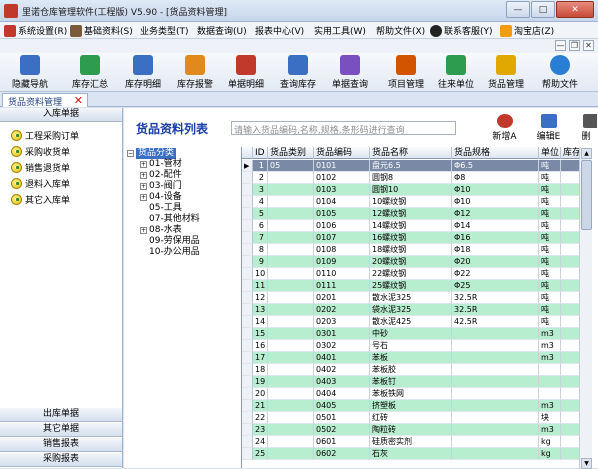 This screenshot has height=469, width=598. Describe the element at coordinates (222, 30) in the screenshot. I see `menu-data-query: 数据查询(U)` at that location.